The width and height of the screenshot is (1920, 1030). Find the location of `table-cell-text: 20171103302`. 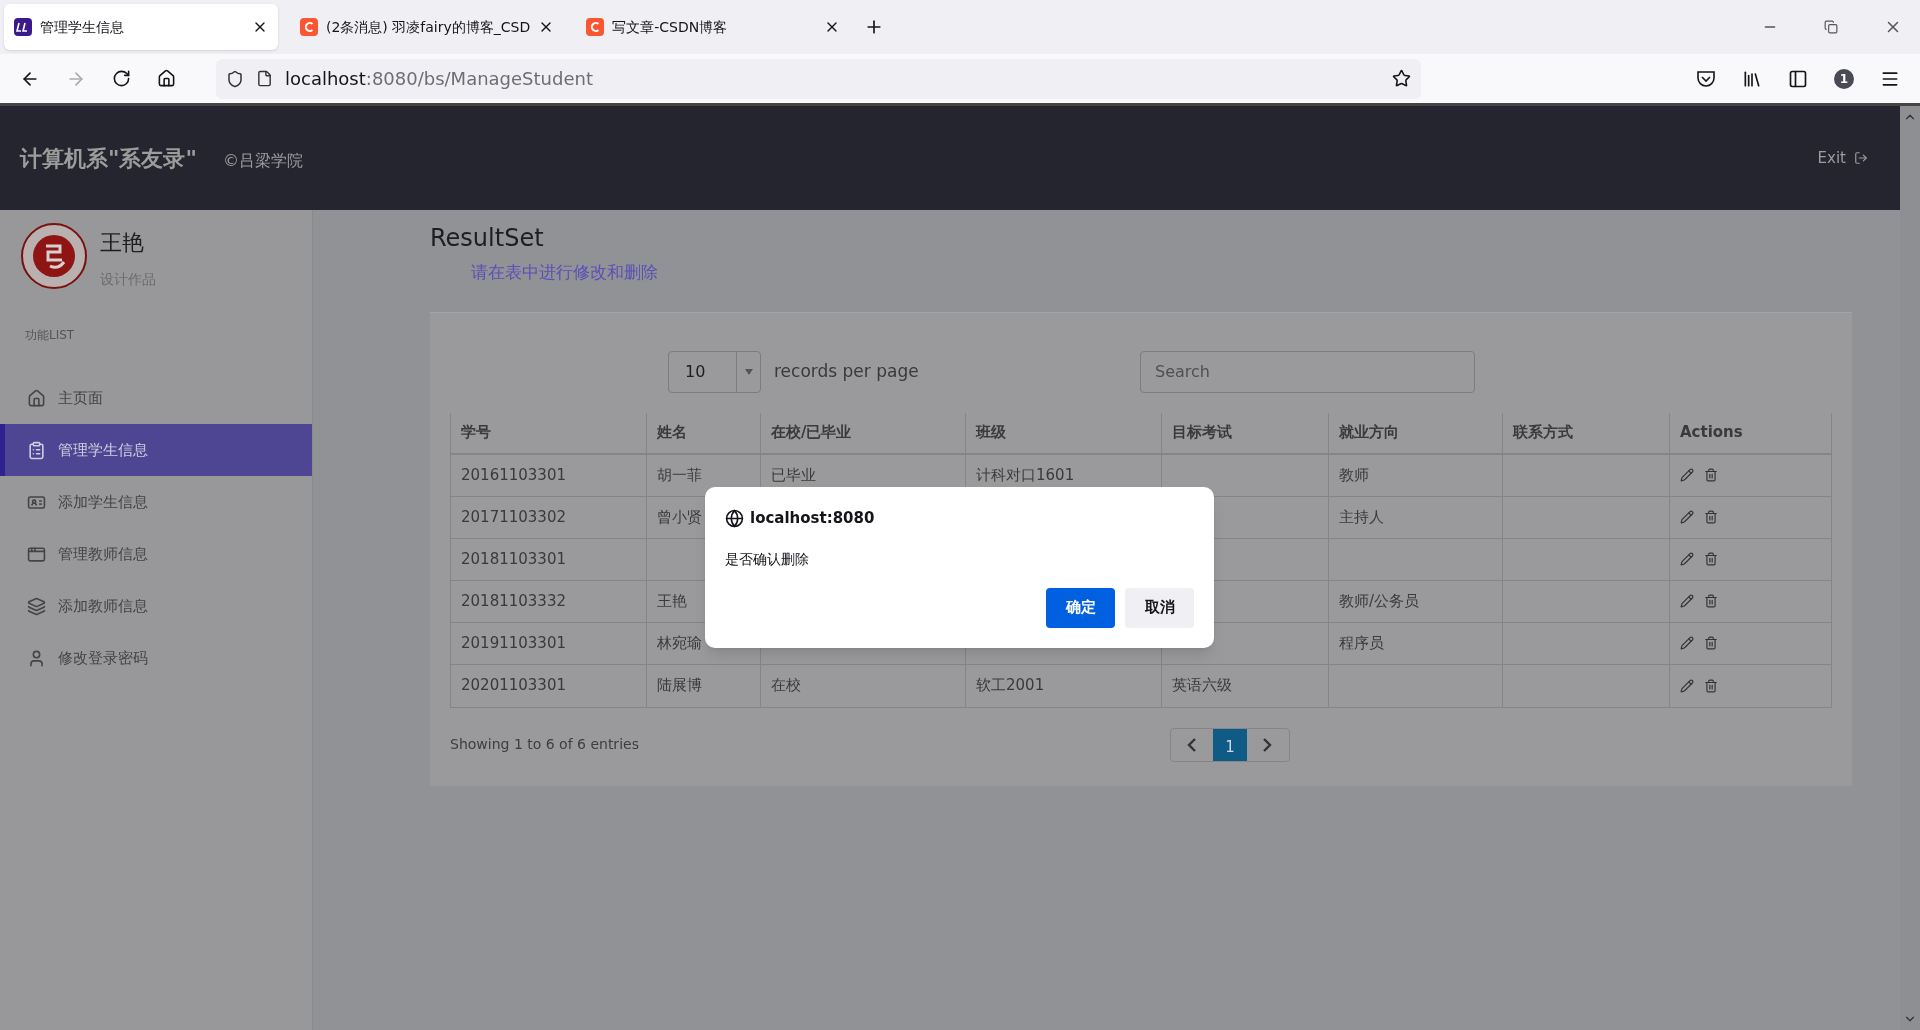

table-cell-text: 20171103302 is located at coordinates (513, 517).